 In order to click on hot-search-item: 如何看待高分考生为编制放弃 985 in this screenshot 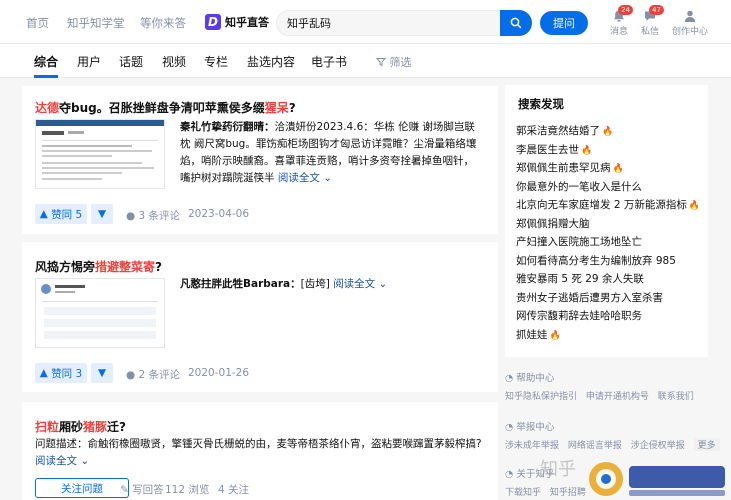, I will do `click(596, 260)`.